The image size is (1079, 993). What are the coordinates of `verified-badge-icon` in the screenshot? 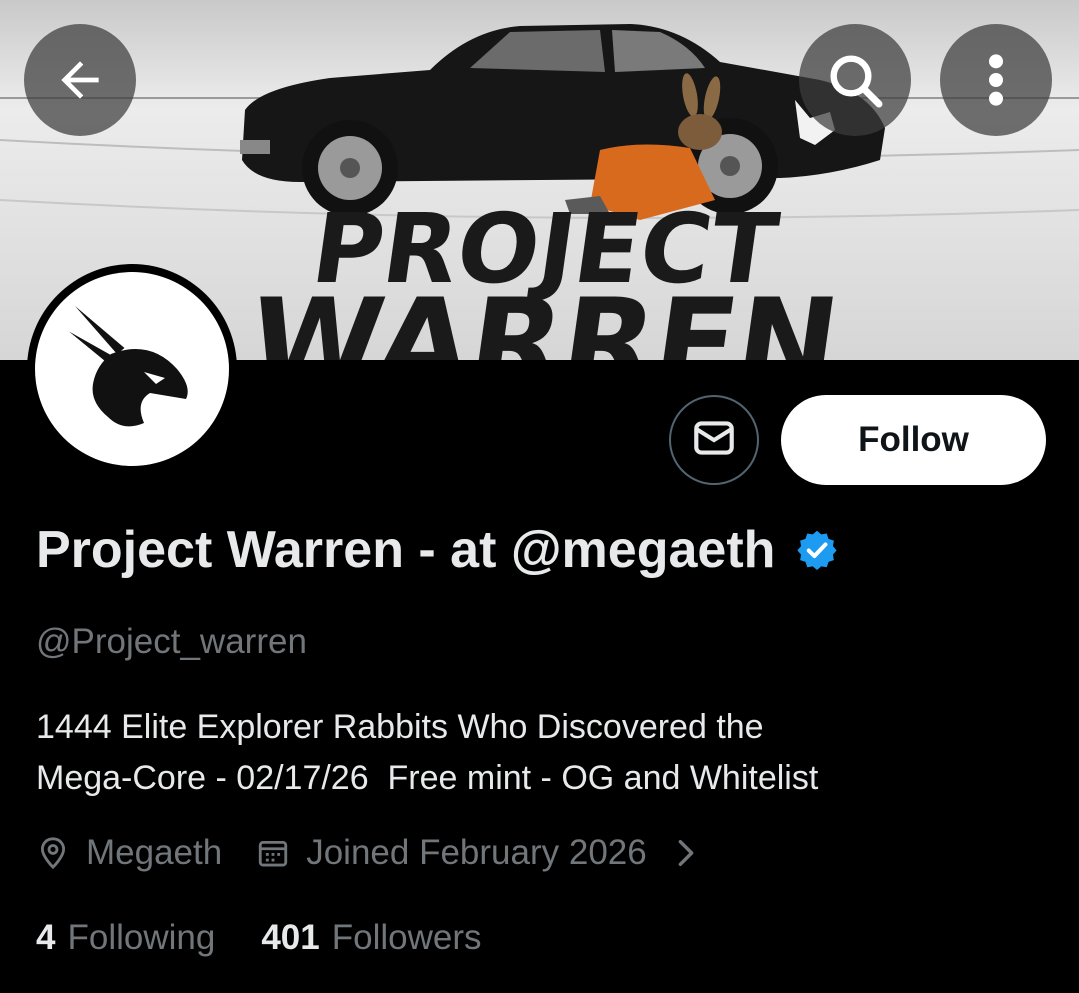 It's located at (817, 550).